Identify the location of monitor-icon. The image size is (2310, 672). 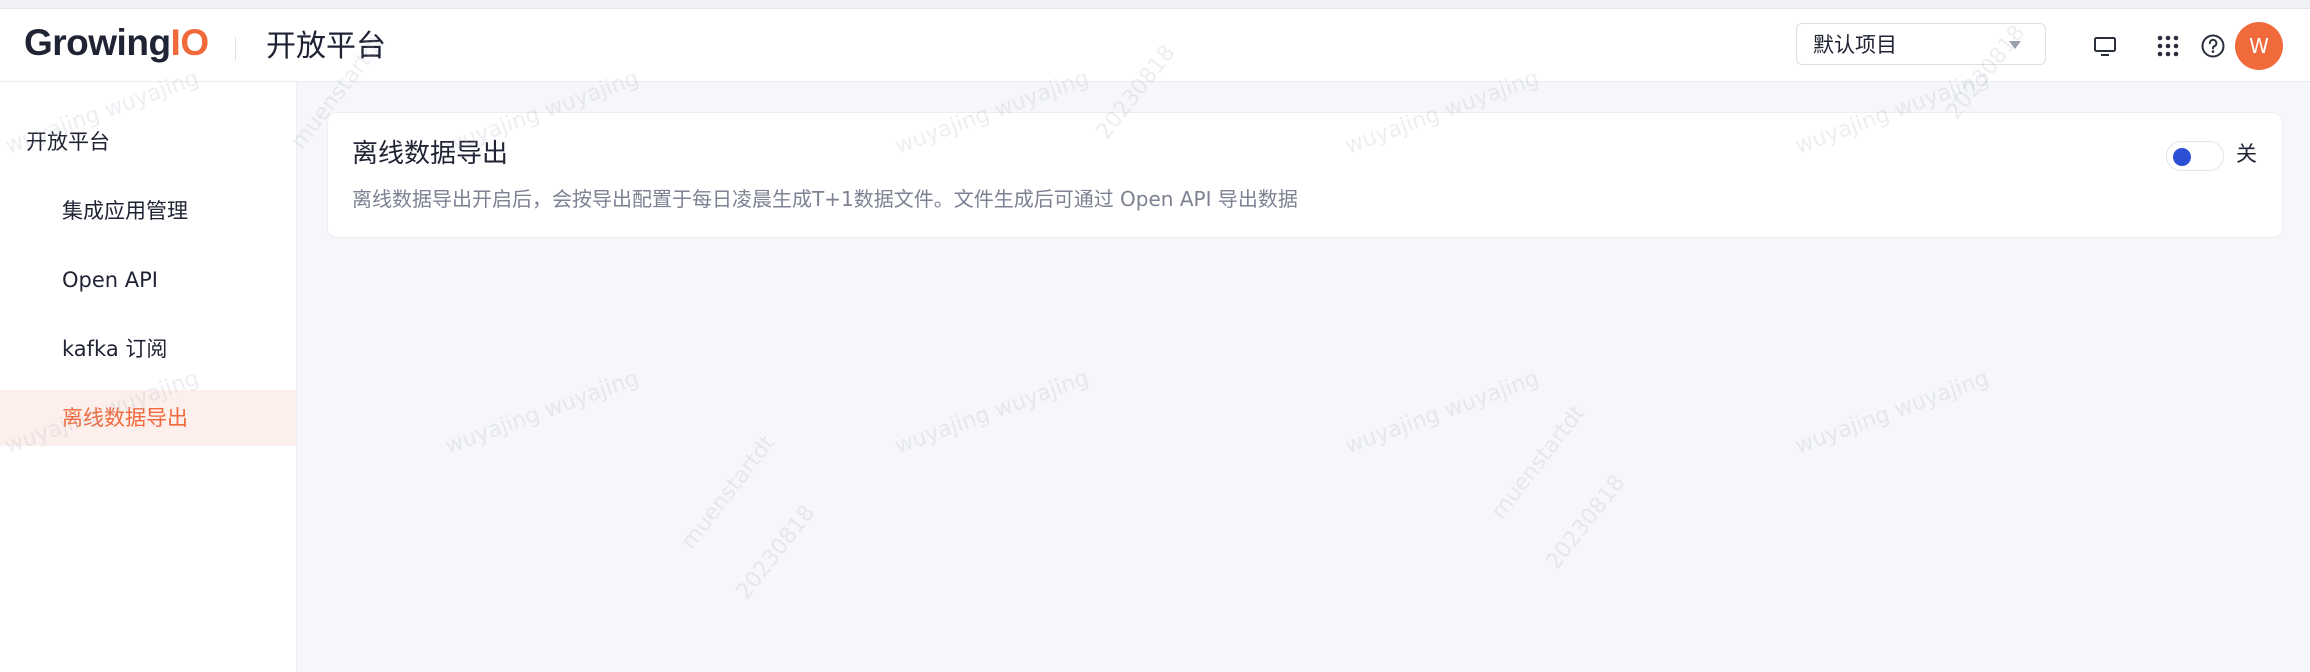
(2105, 46).